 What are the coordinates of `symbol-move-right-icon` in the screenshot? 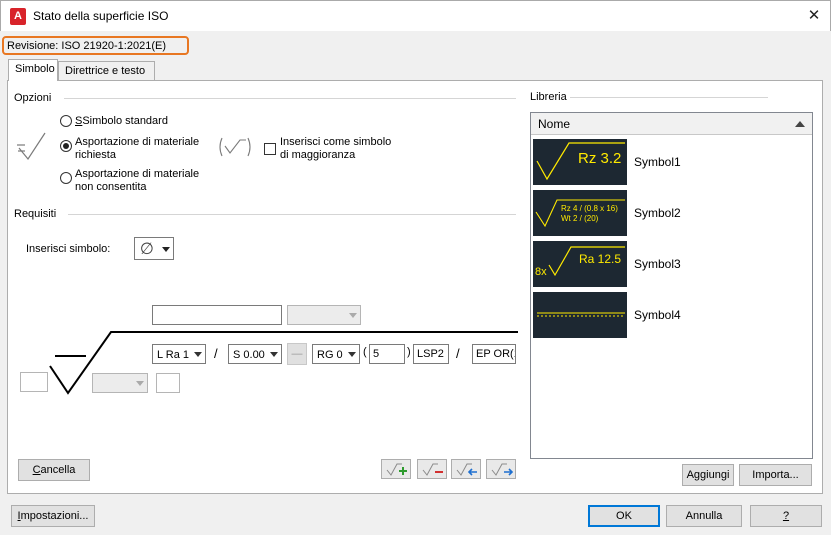 It's located at (502, 469).